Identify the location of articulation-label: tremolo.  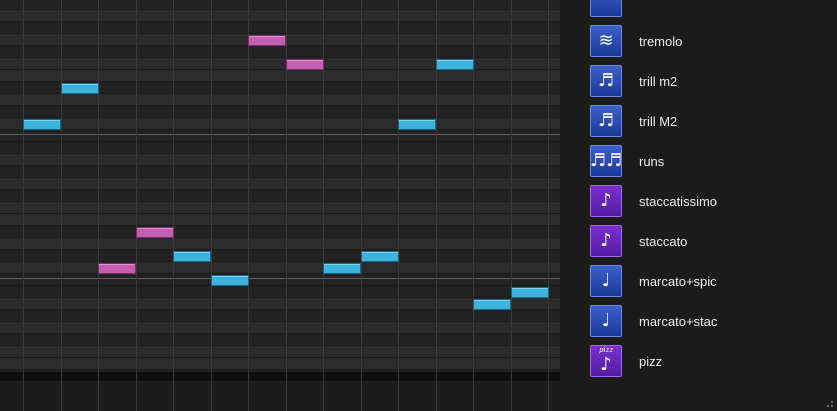
(661, 41).